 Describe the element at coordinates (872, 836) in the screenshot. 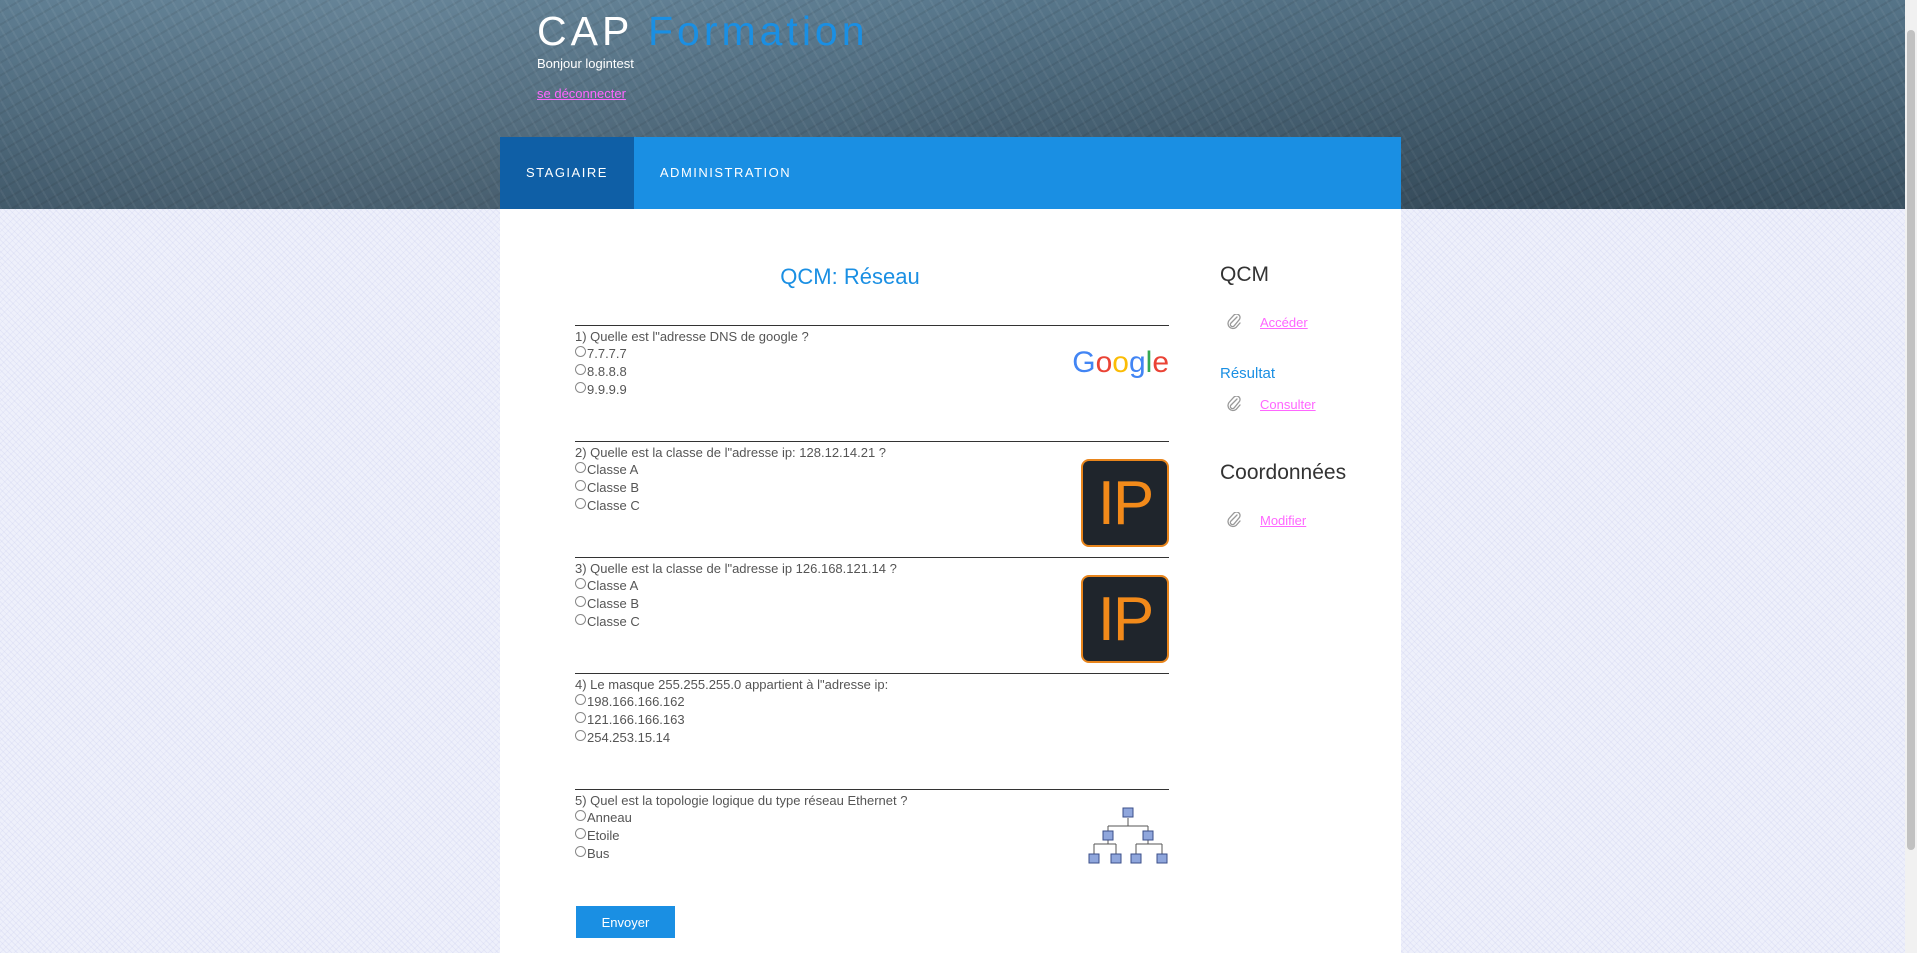

I see `option-row: Etoile` at that location.